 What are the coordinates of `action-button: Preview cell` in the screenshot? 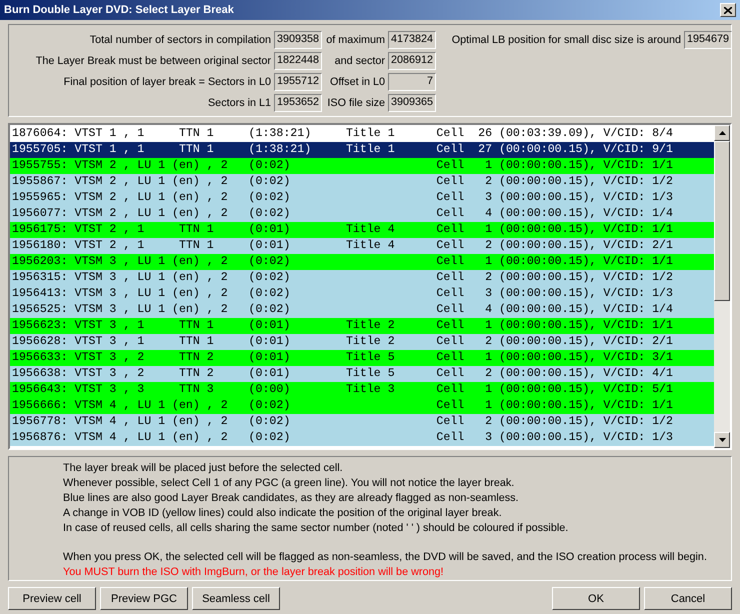 It's located at (52, 598).